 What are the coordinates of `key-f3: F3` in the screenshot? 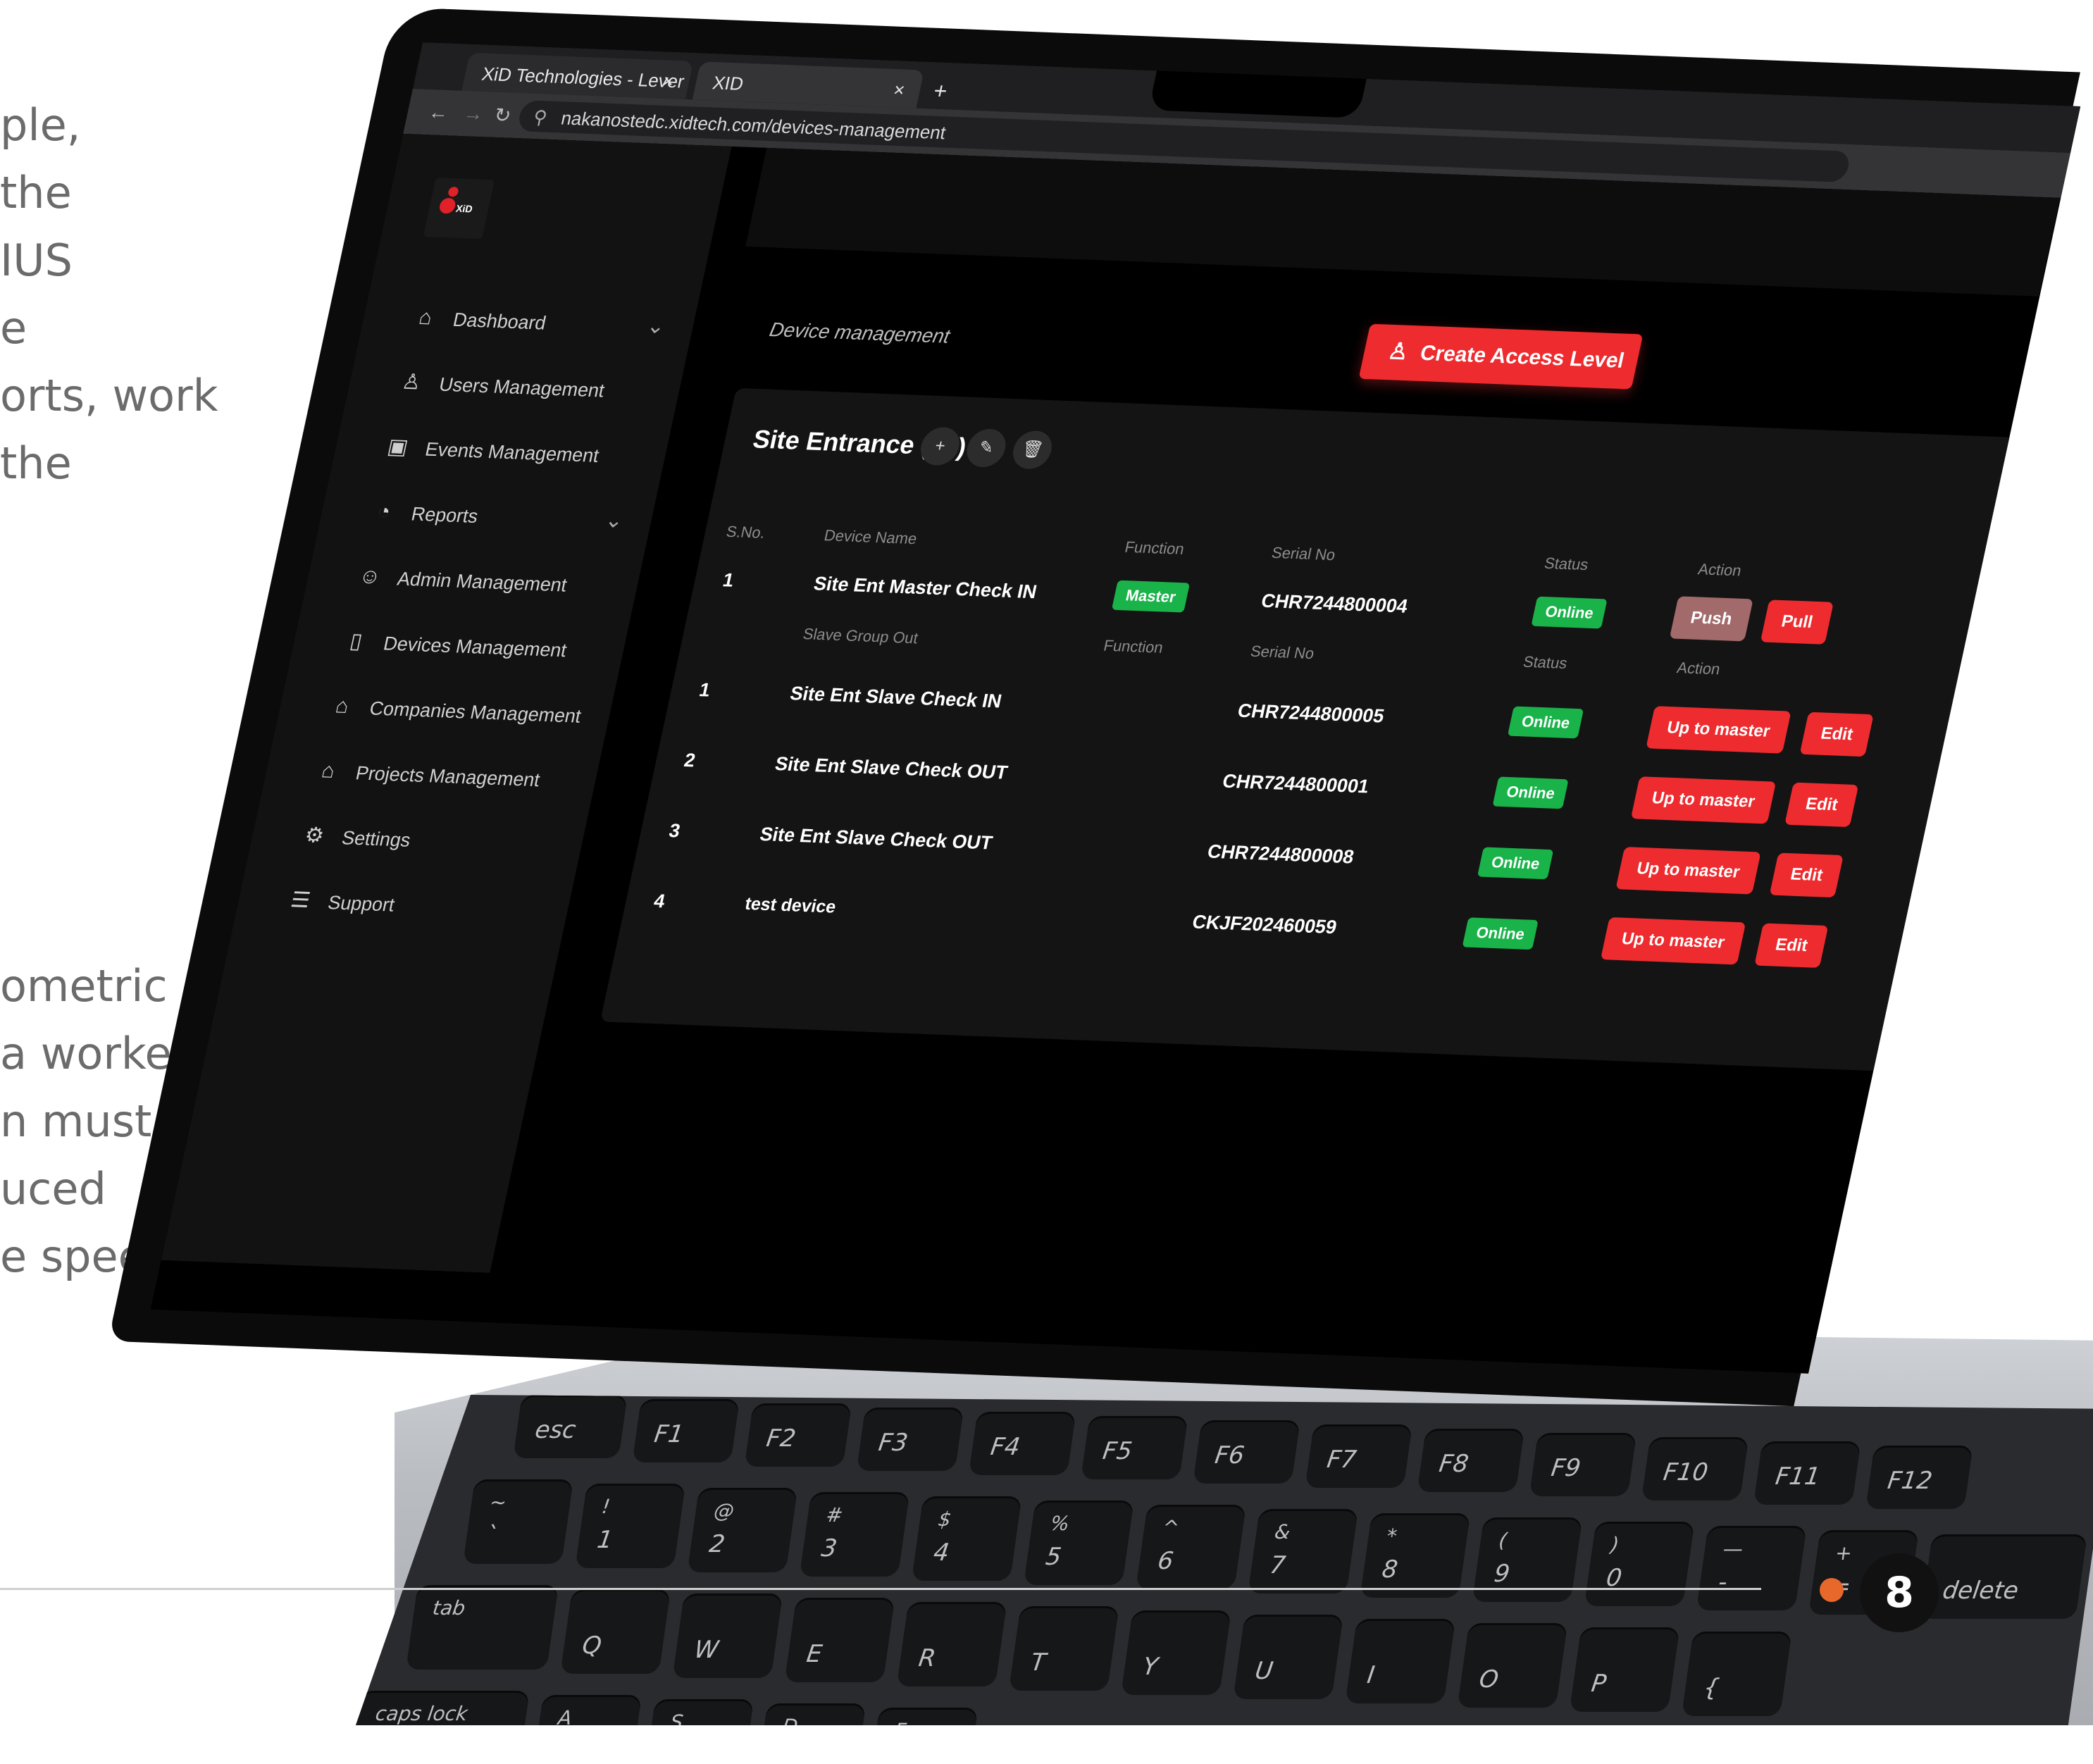 It's located at (911, 1439).